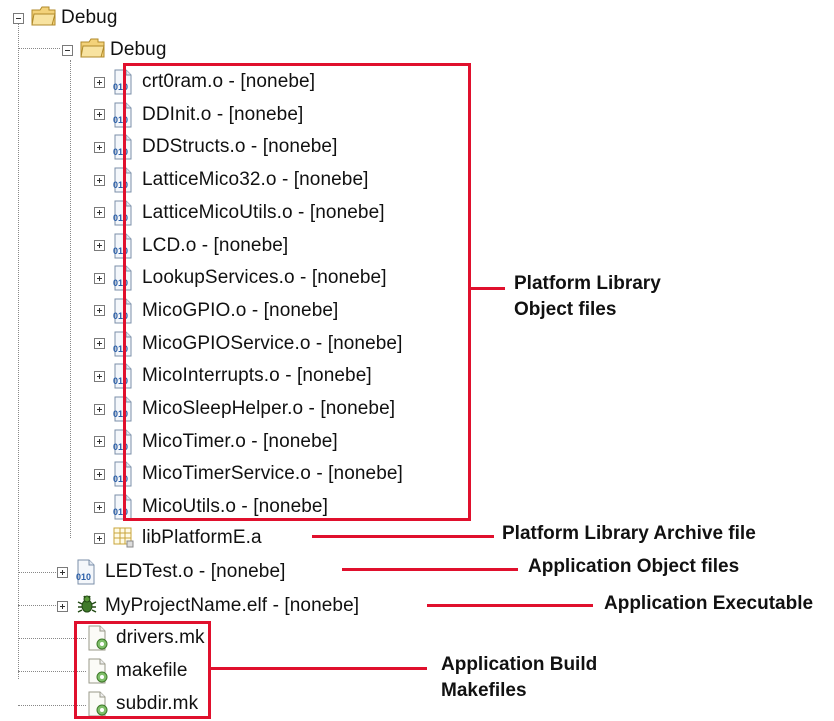 The image size is (834, 721). Describe the element at coordinates (709, 603) in the screenshot. I see `annotation-executable: Application Executable` at that location.